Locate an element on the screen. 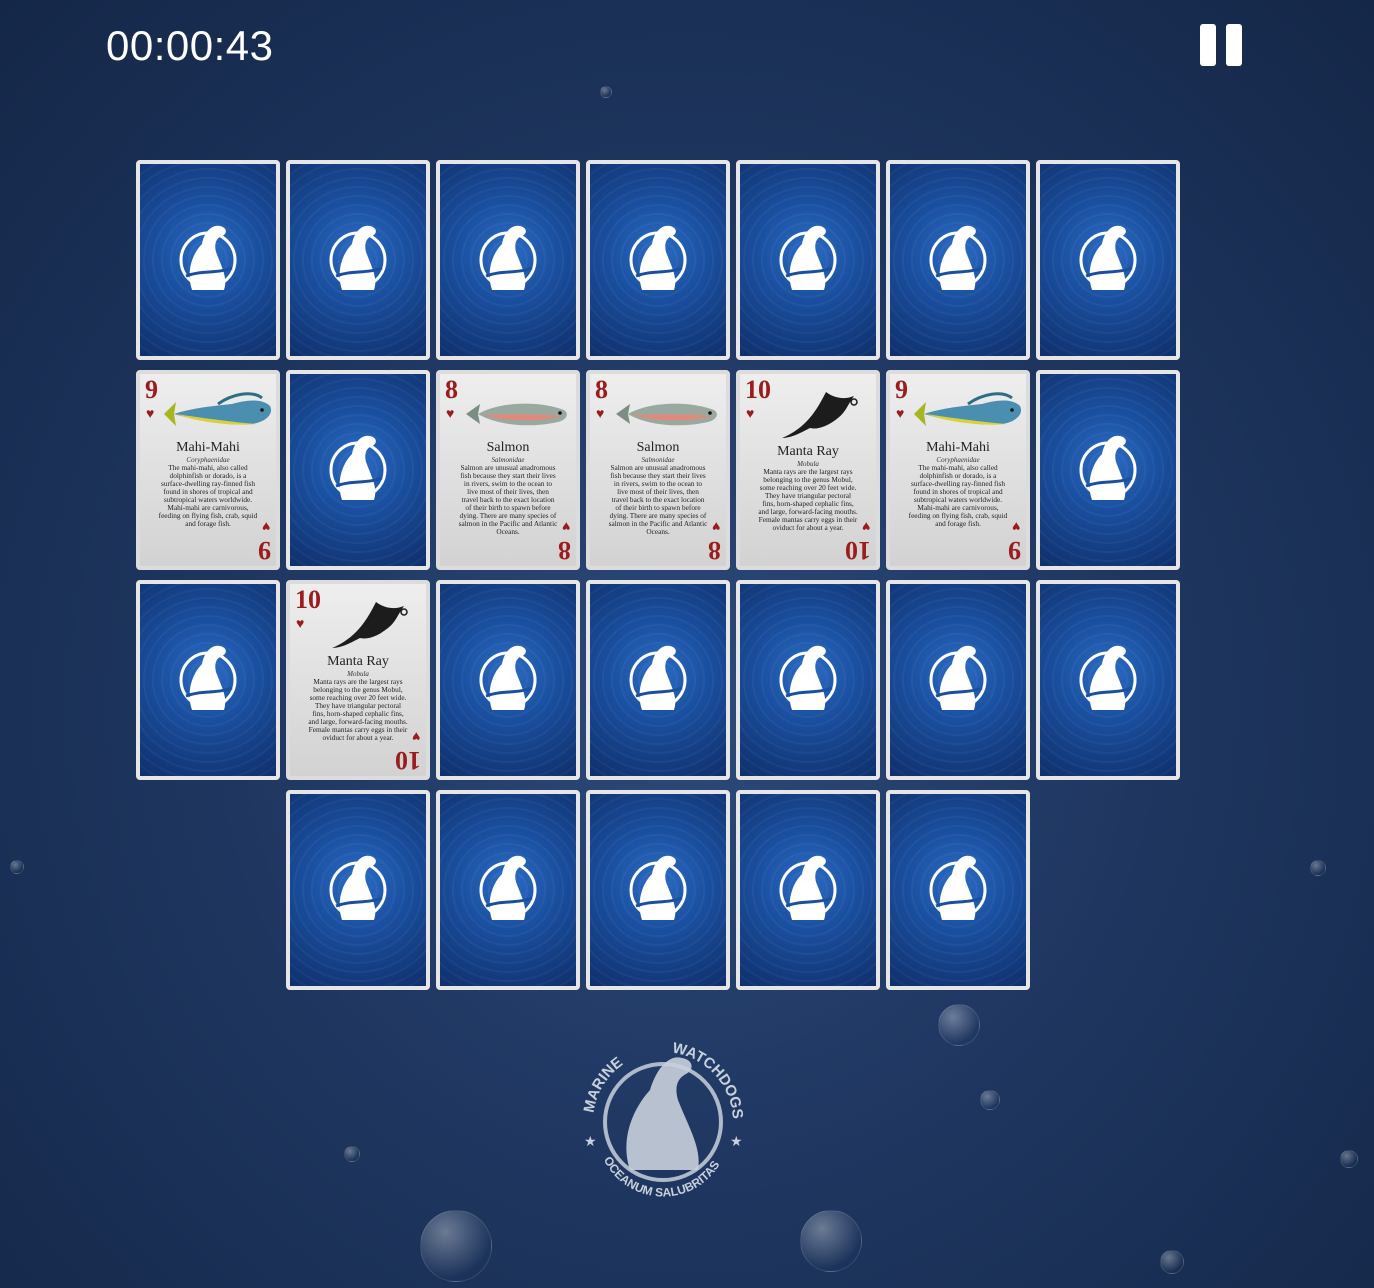  marine-watchdogs-logo: MARINE WATCHDOGS OCEANUM SALUBRITAS ★ ★ is located at coordinates (663, 1120).